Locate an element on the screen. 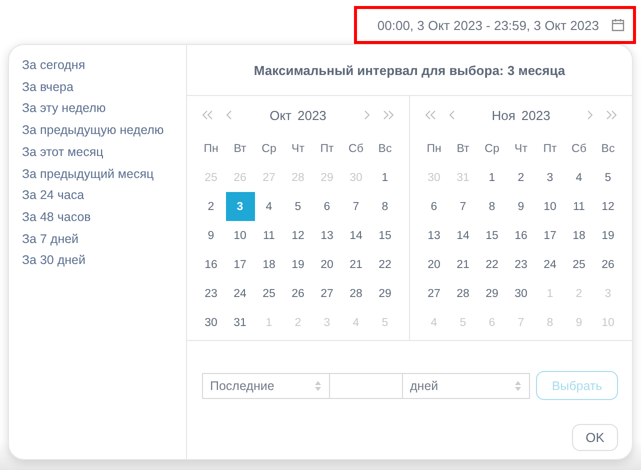 The height and width of the screenshot is (470, 641). month-label: Окт is located at coordinates (281, 115).